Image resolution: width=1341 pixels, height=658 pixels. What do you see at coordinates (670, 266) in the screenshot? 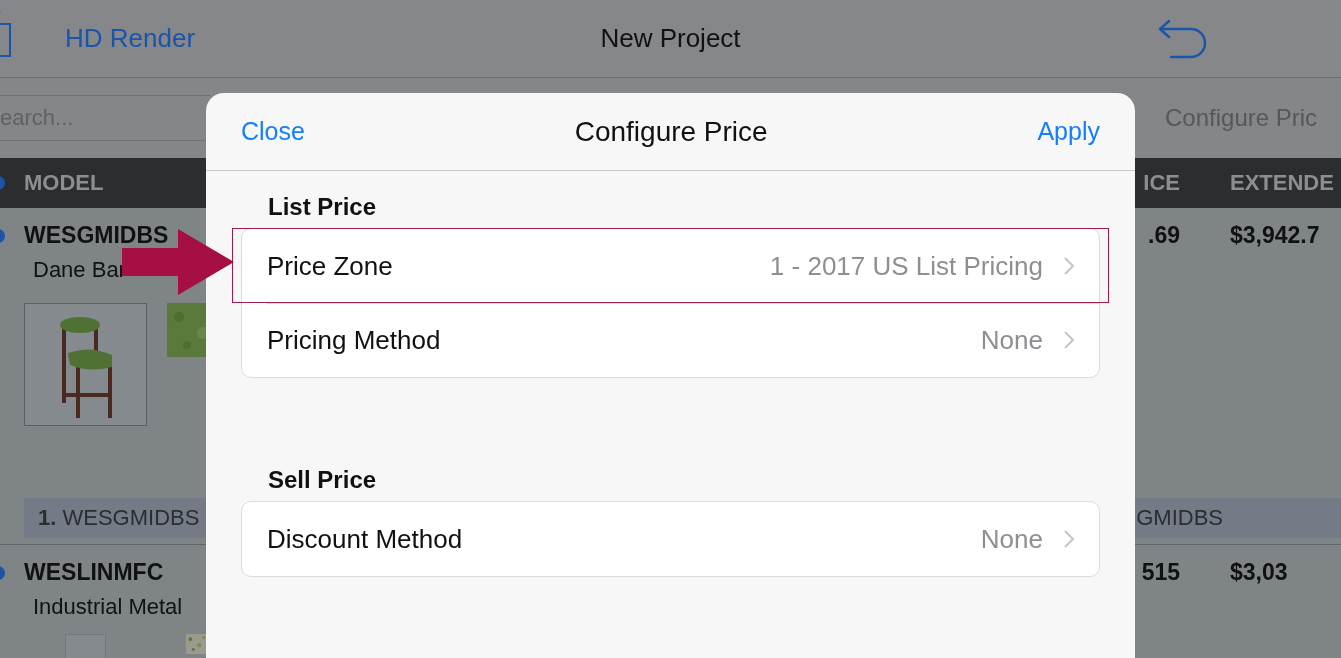
I see `settings-row: Price Zone 1 - 2017 US List Pricing` at bounding box center [670, 266].